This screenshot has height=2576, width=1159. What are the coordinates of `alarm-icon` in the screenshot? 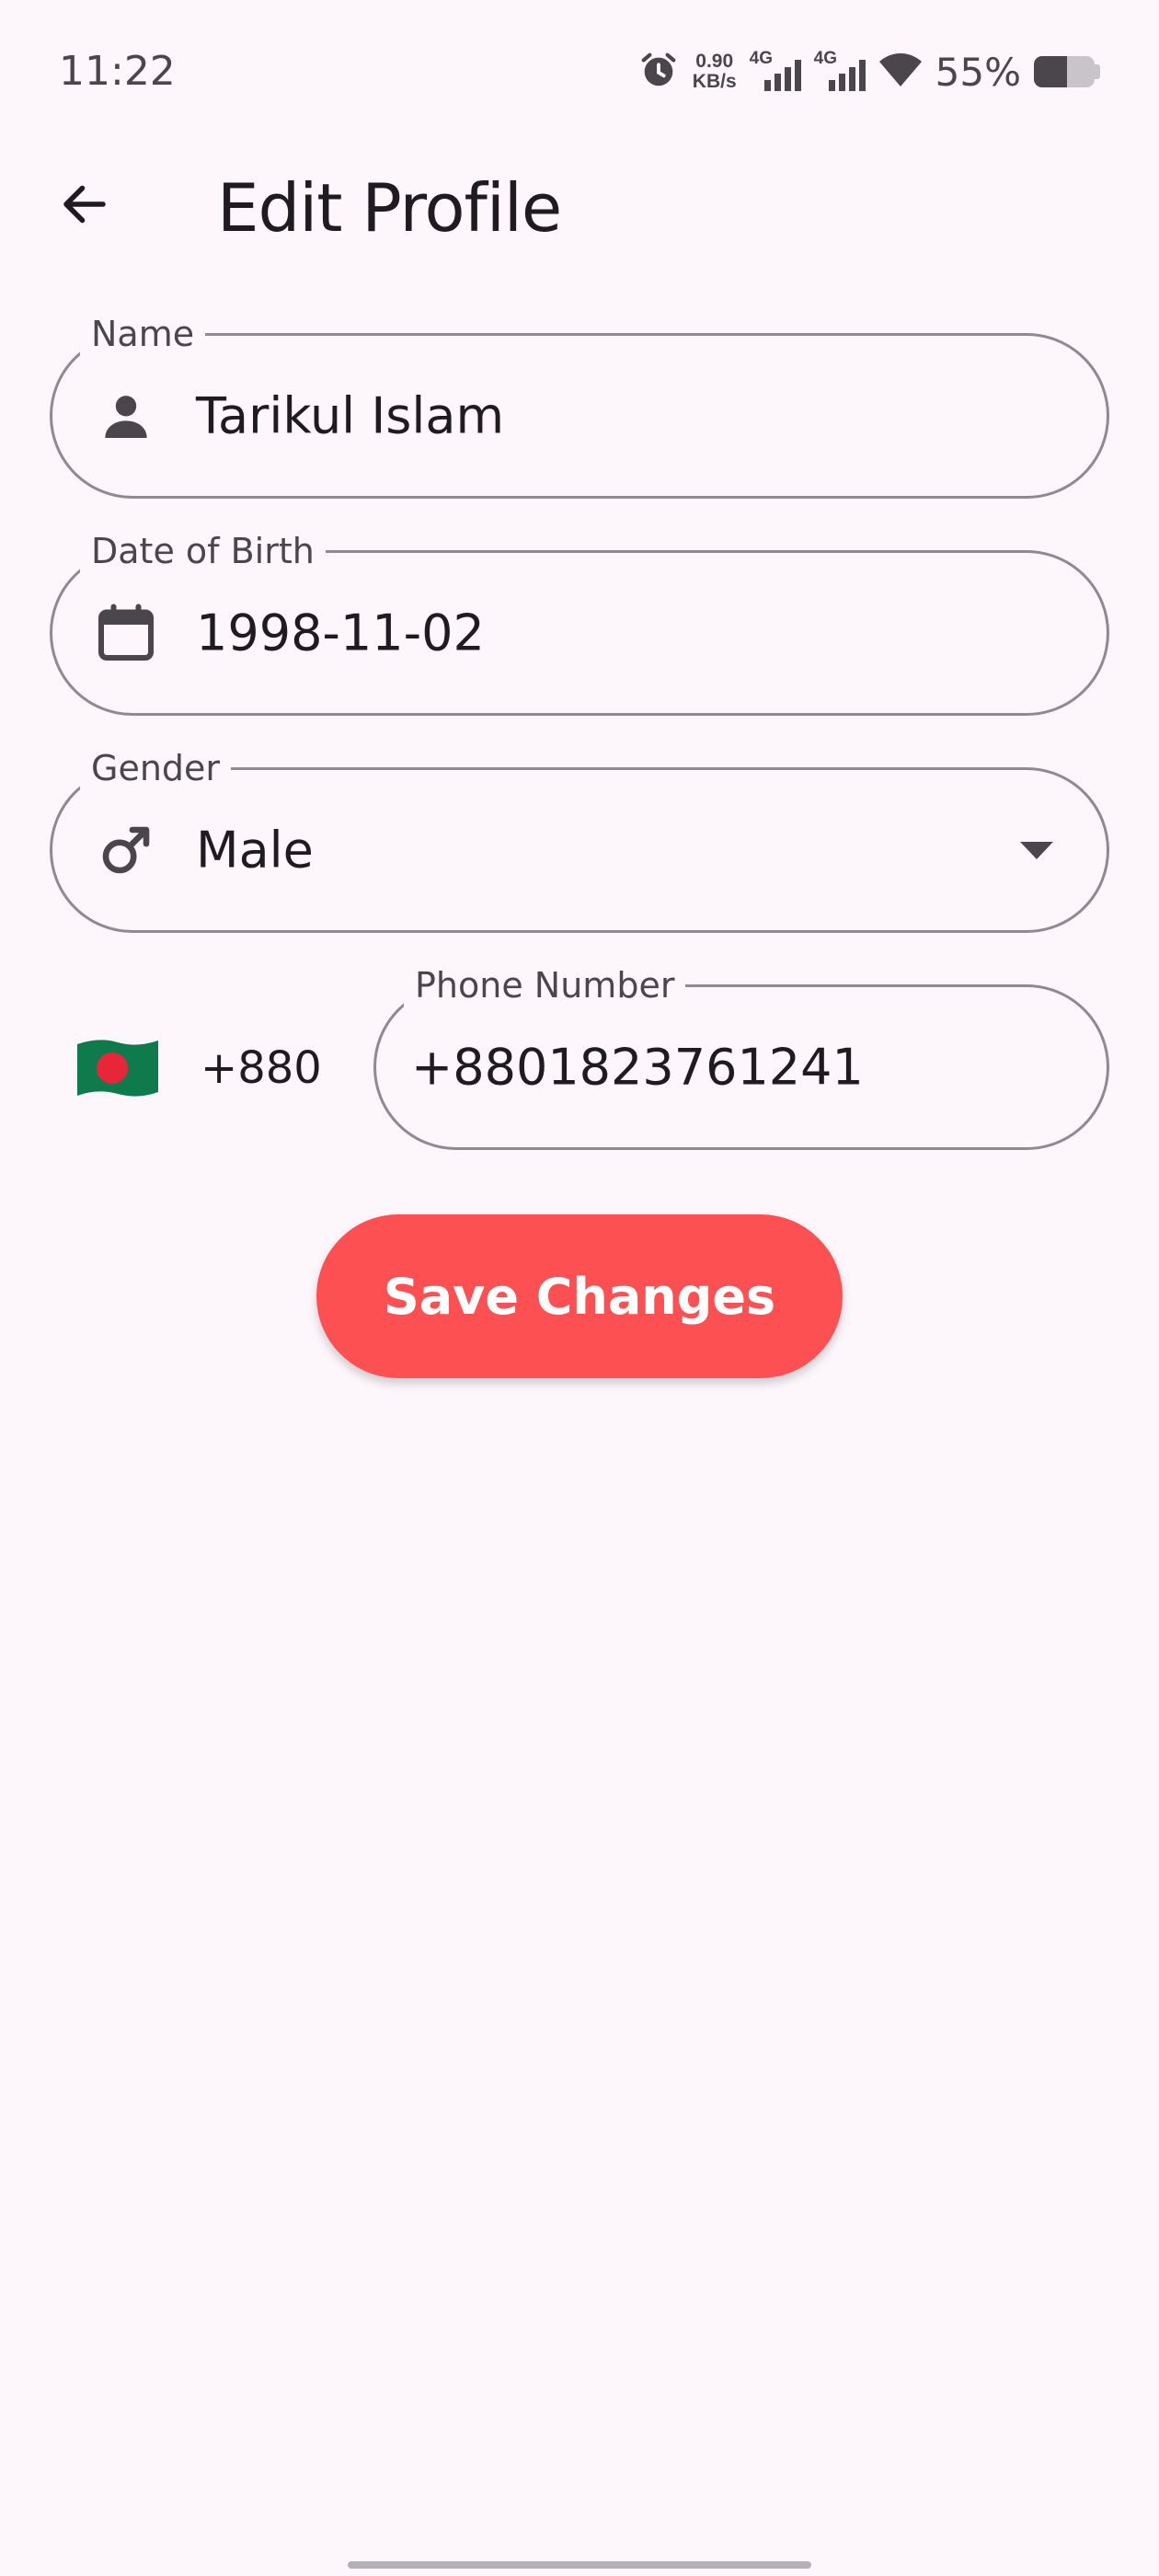 It's located at (658, 72).